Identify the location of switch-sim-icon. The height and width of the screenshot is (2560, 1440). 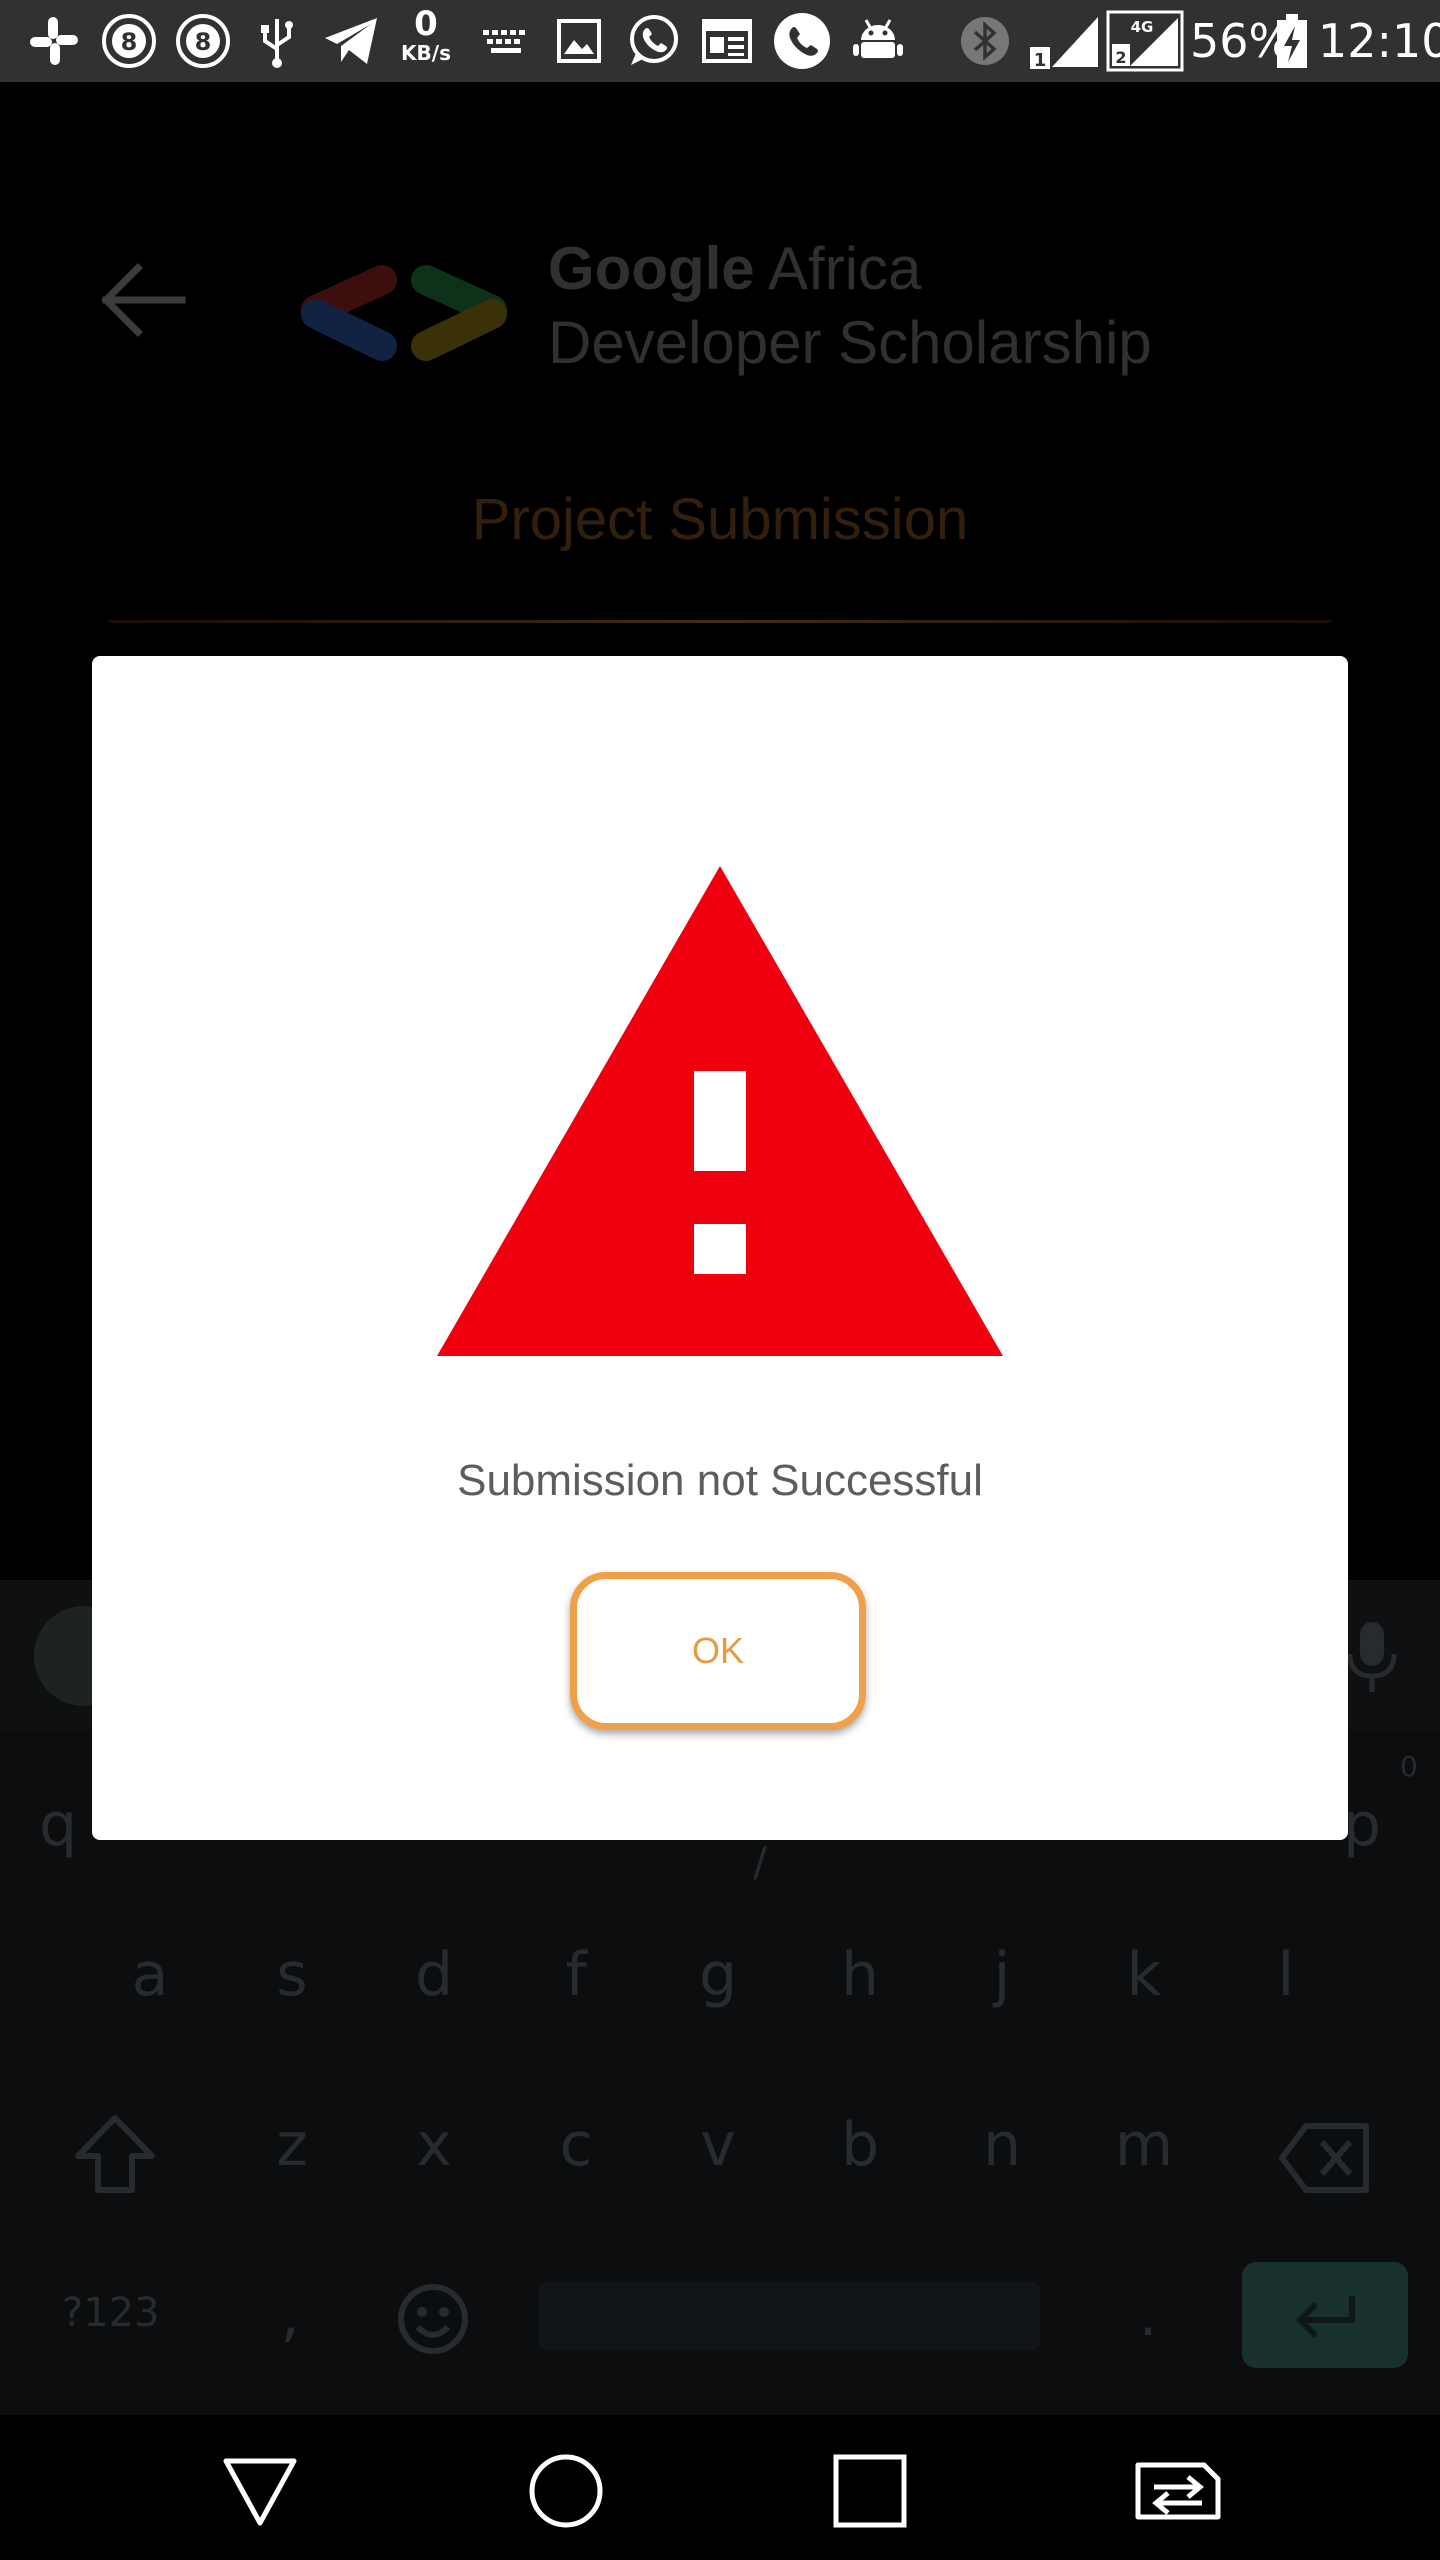
(1178, 2491).